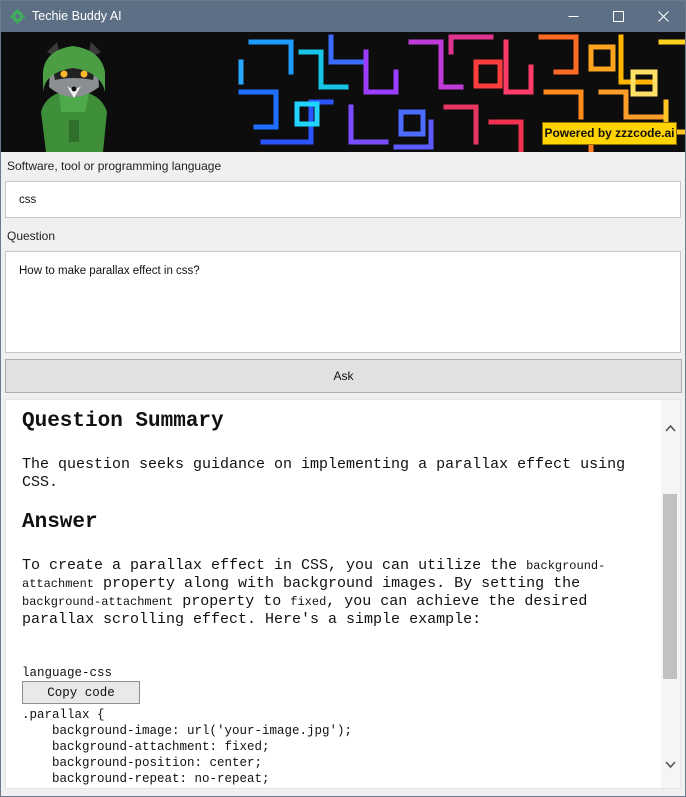 The image size is (686, 797). I want to click on scroll-up-icon, so click(670, 428).